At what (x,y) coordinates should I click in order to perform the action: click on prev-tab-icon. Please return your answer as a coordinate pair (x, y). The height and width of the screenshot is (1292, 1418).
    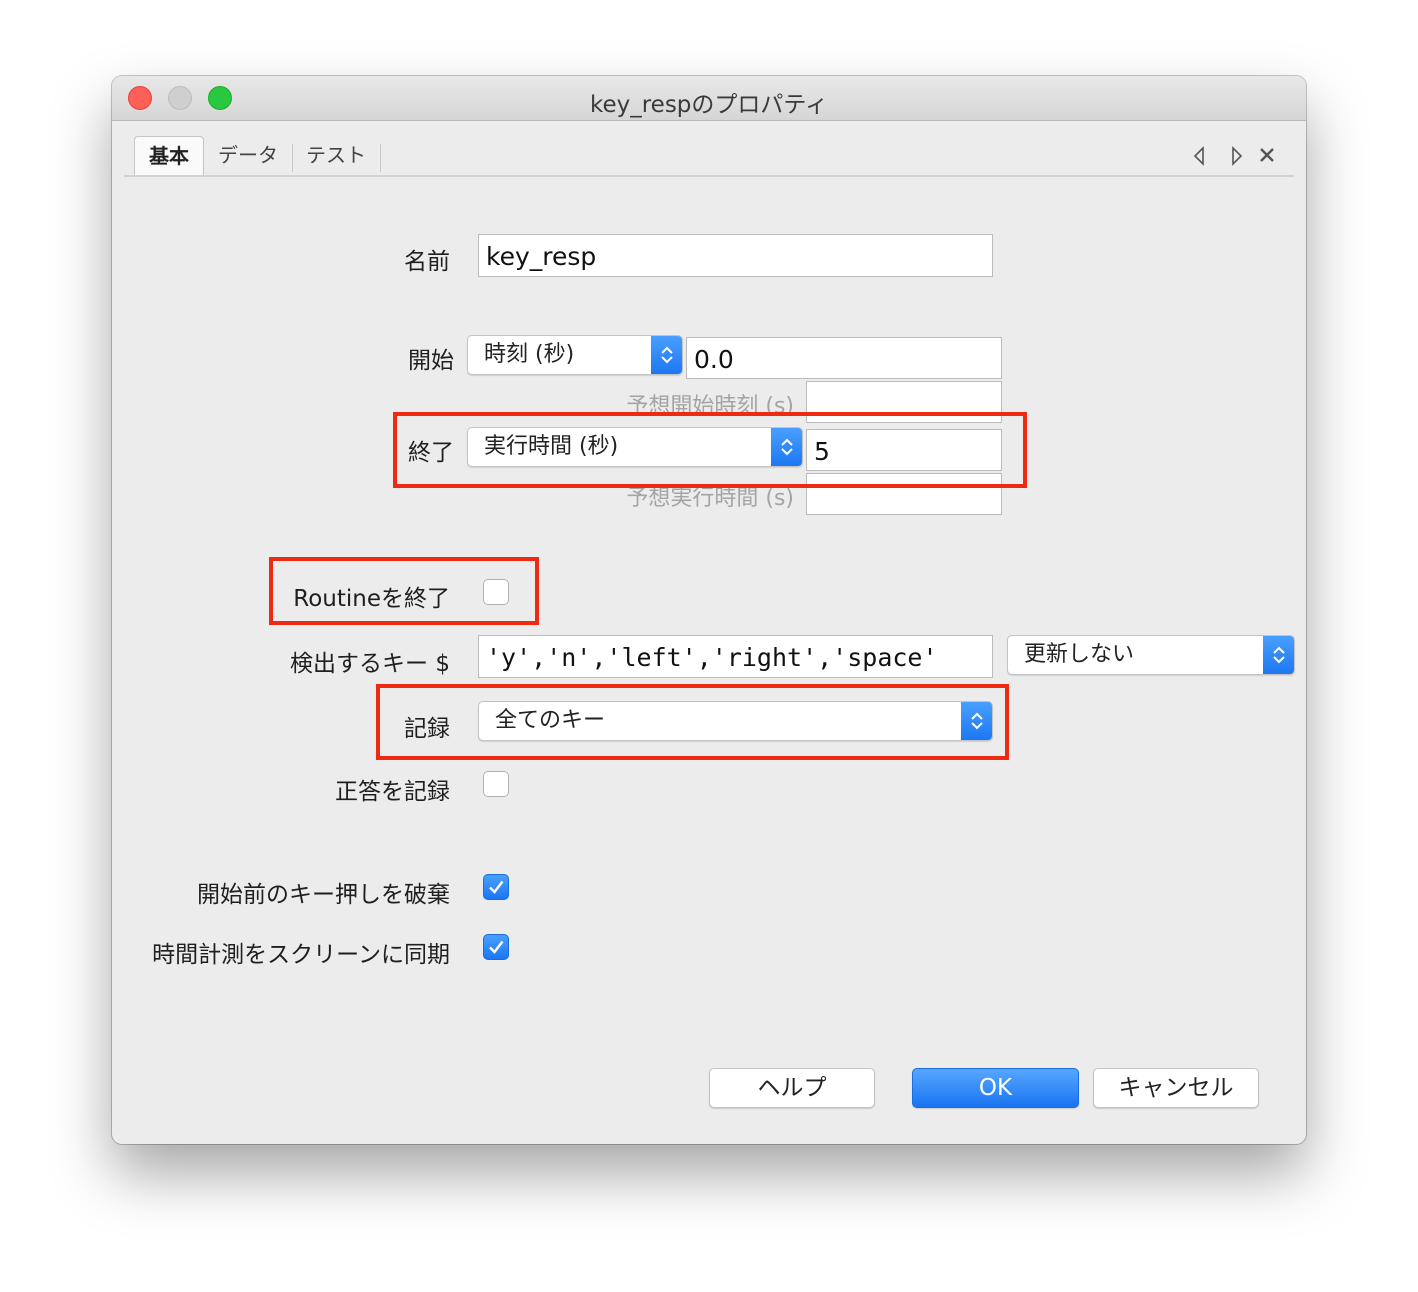
    Looking at the image, I should click on (1199, 157).